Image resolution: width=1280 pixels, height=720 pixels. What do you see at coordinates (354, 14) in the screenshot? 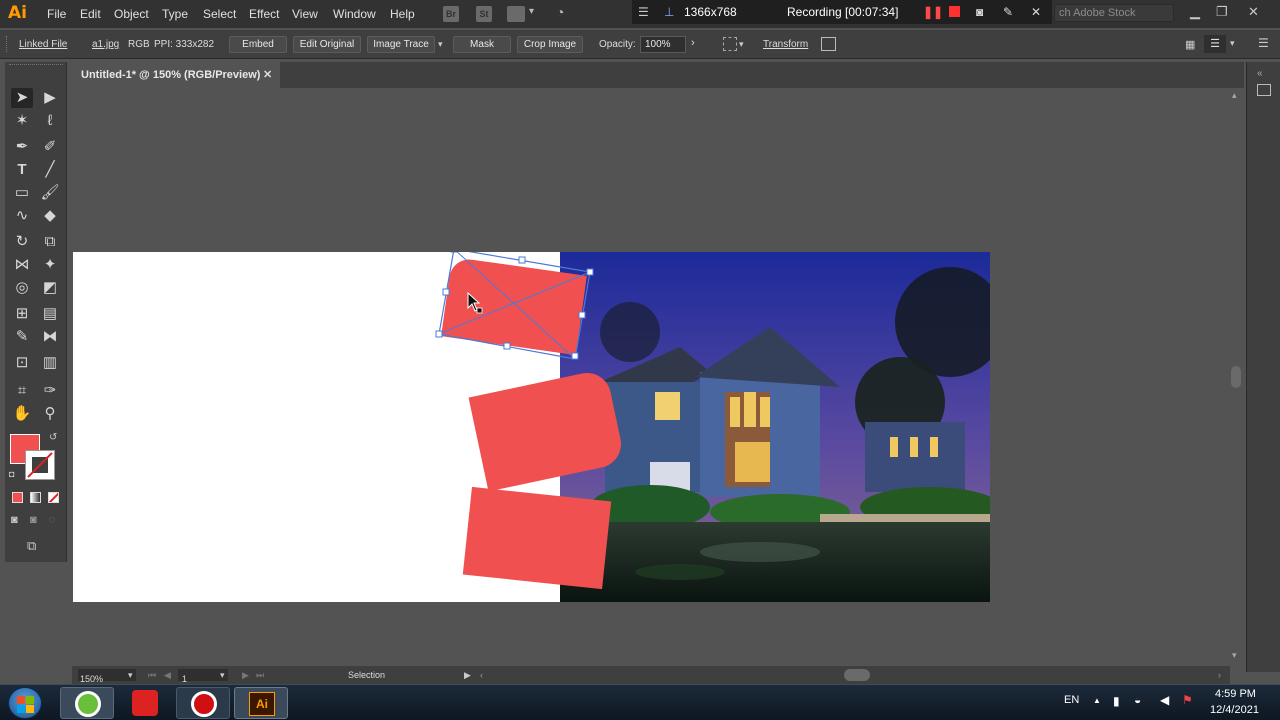
I see `menu-window: Window` at bounding box center [354, 14].